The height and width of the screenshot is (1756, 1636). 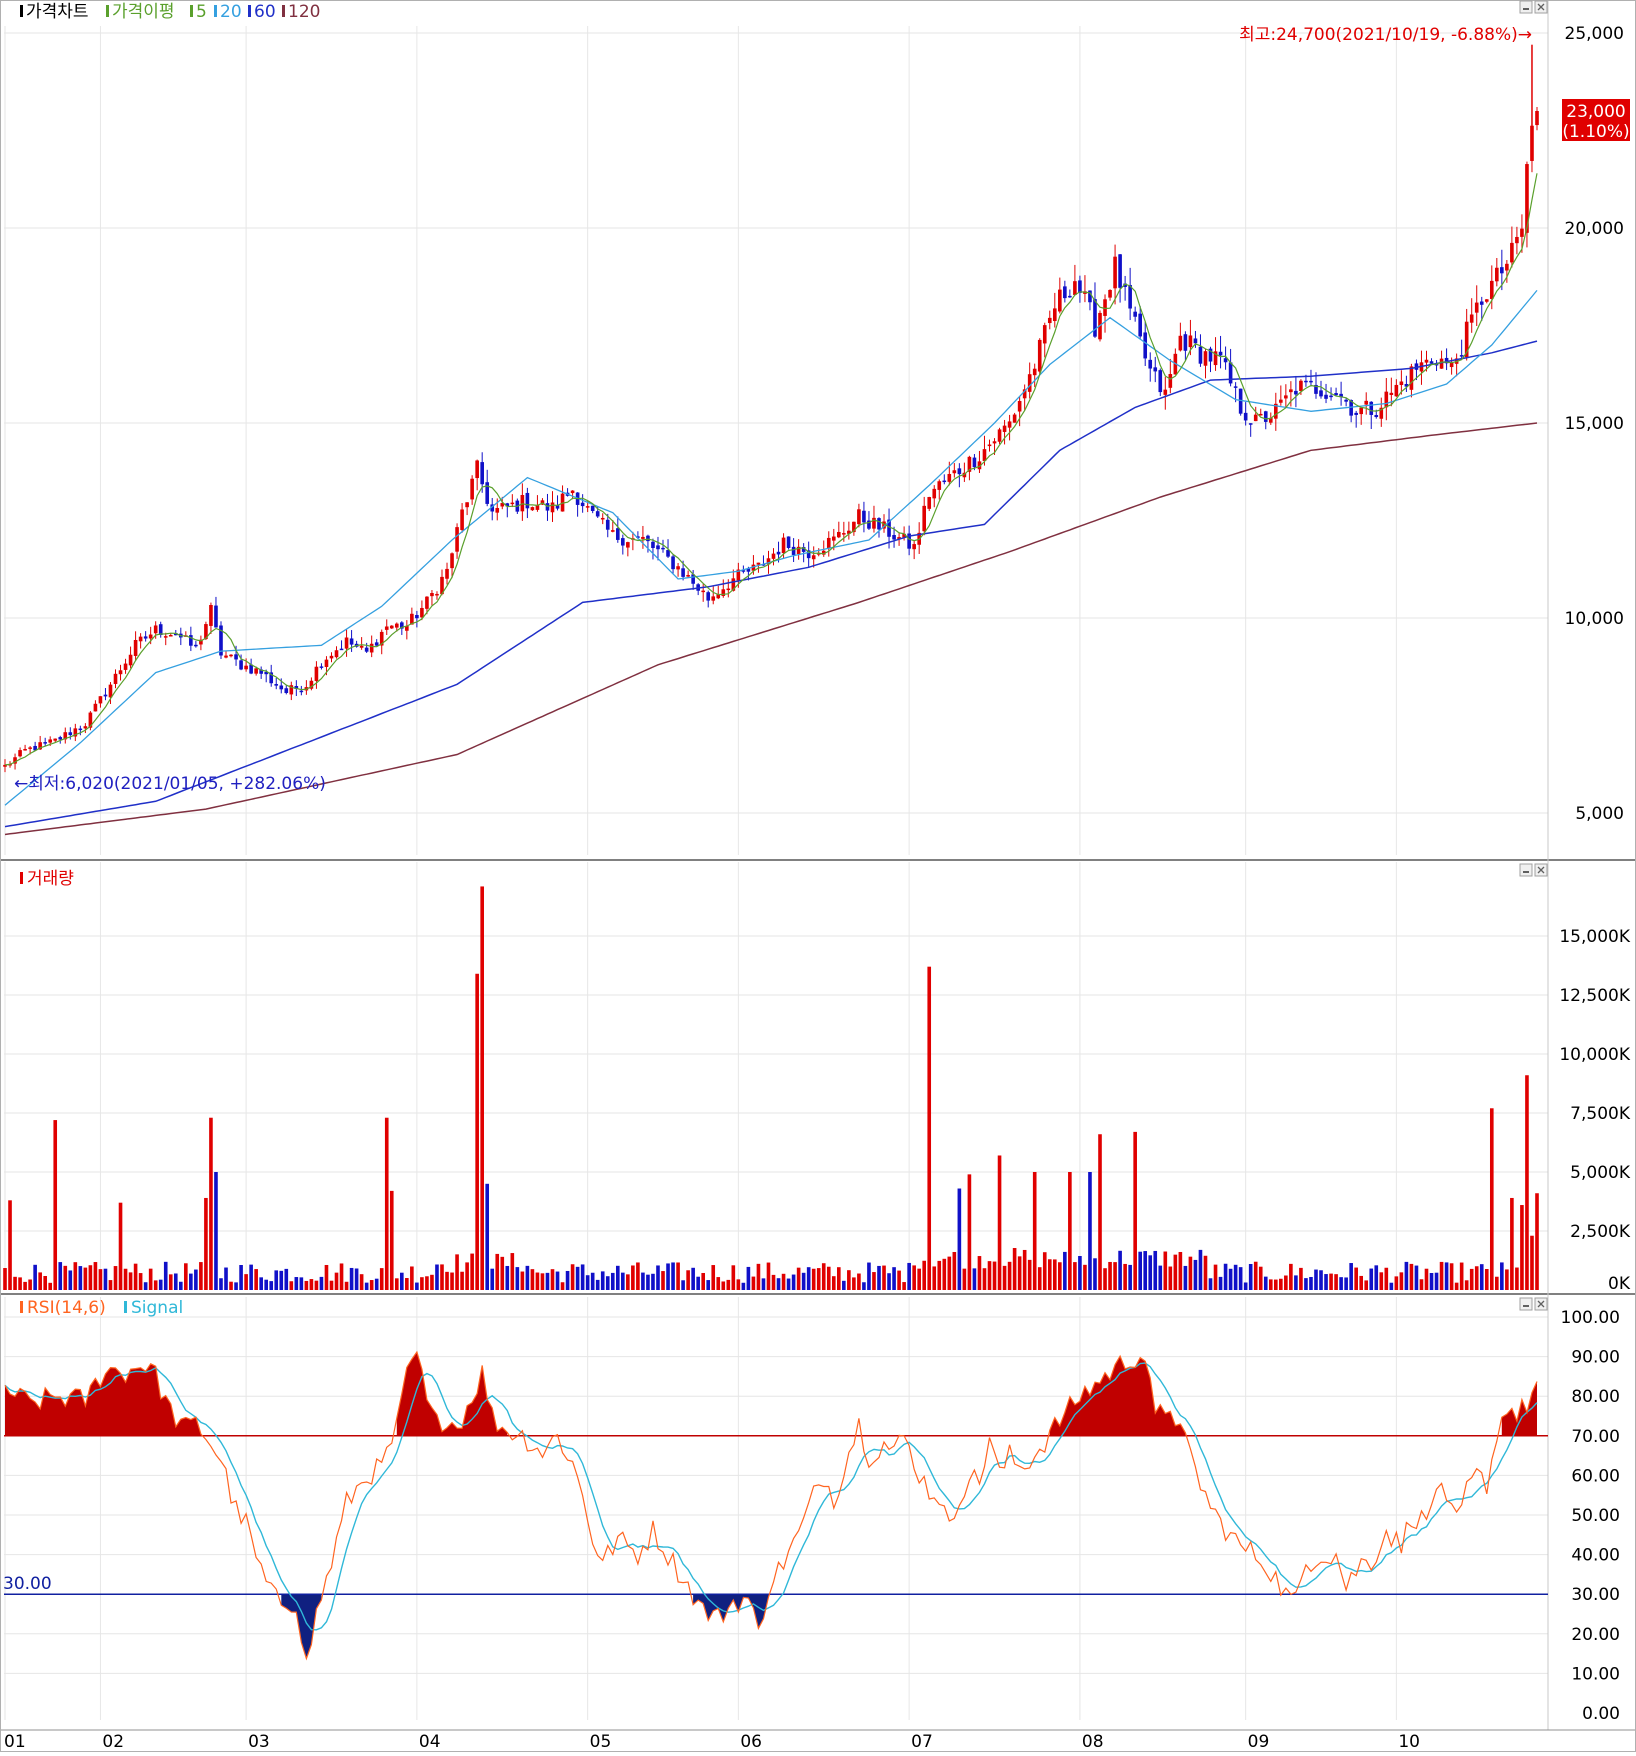 I want to click on minimize-icon, so click(x=1526, y=872).